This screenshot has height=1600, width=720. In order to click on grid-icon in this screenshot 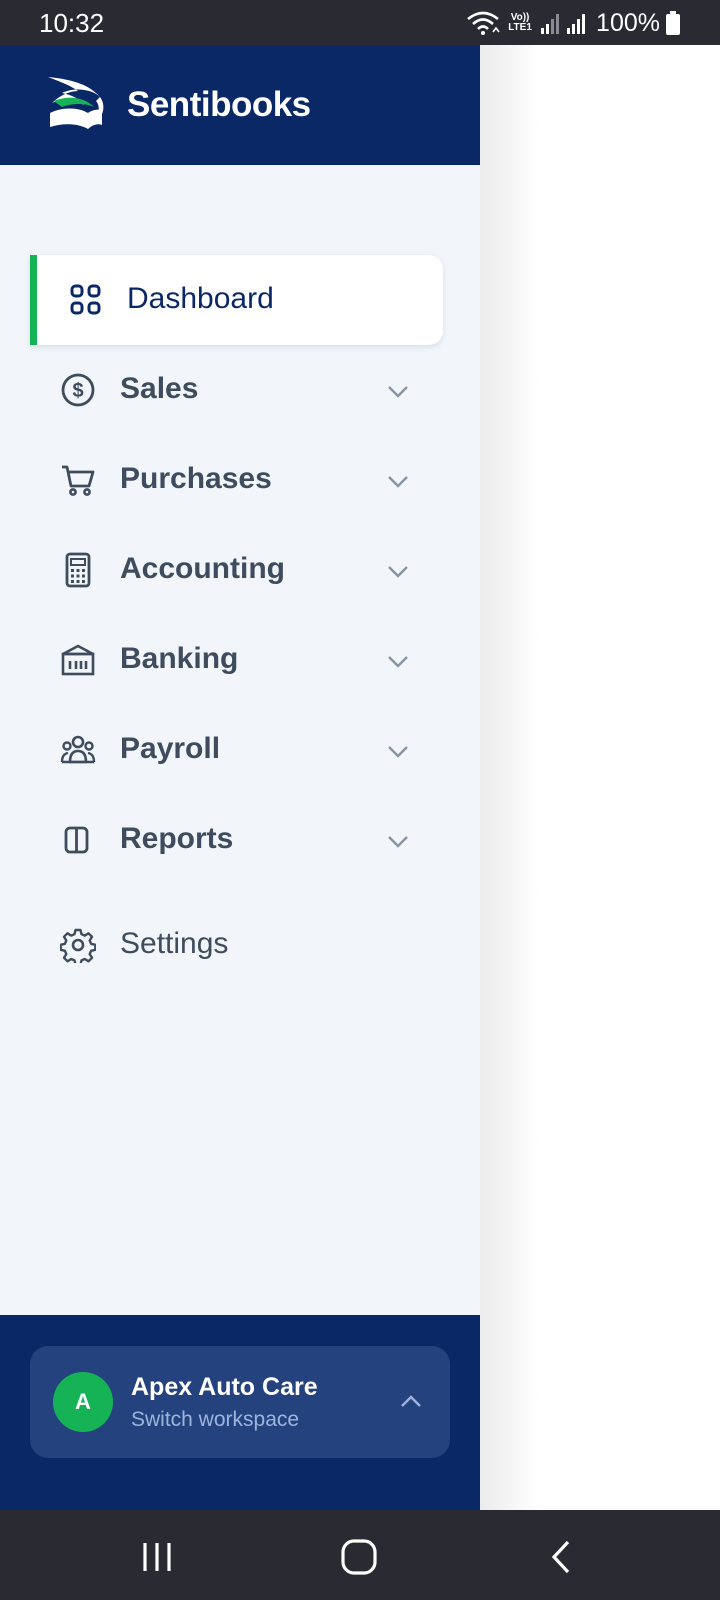, I will do `click(85, 299)`.